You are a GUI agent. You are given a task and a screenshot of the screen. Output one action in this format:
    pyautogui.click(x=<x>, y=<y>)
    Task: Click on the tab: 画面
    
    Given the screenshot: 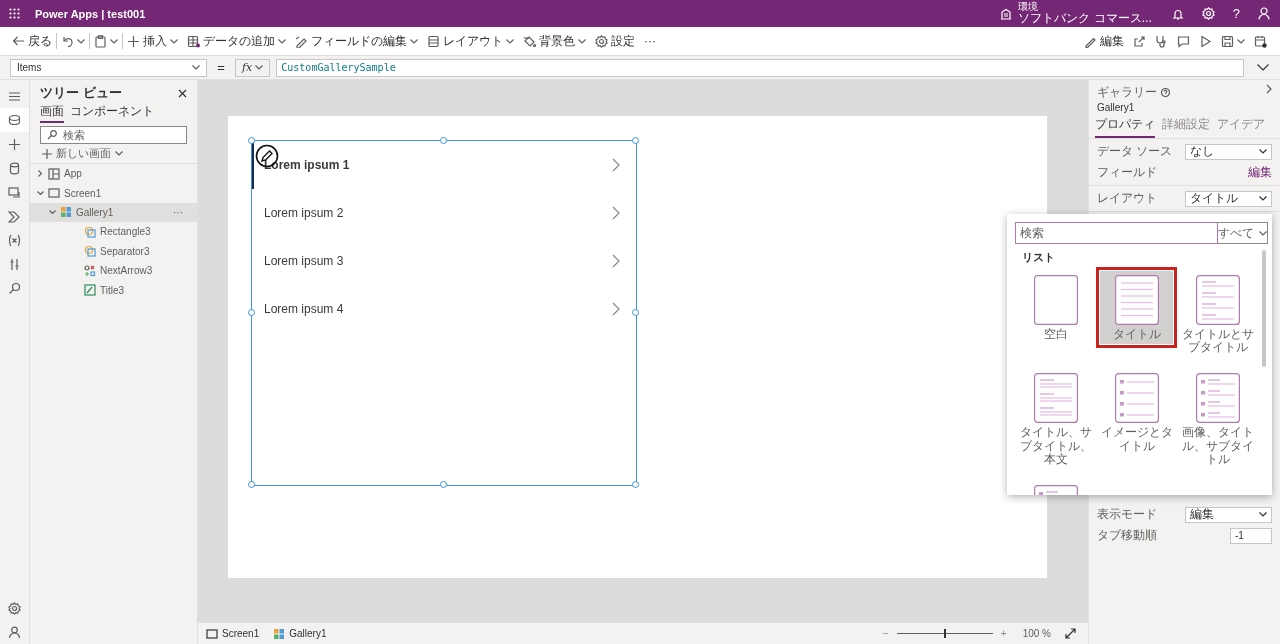 What is the action you would take?
    pyautogui.click(x=52, y=113)
    